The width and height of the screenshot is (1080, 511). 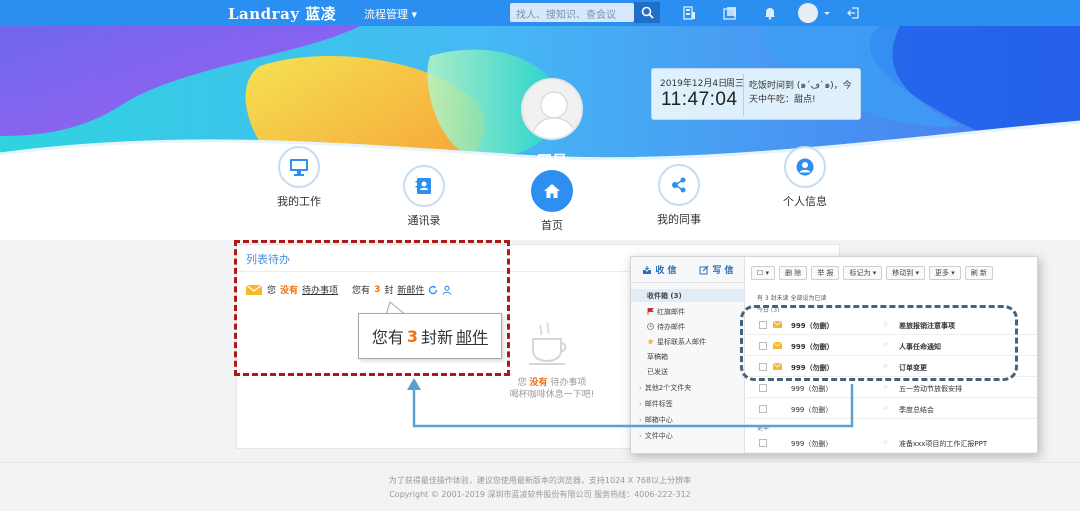 What do you see at coordinates (282, 13) in the screenshot?
I see `brand-logo: Landray 蓝凌` at bounding box center [282, 13].